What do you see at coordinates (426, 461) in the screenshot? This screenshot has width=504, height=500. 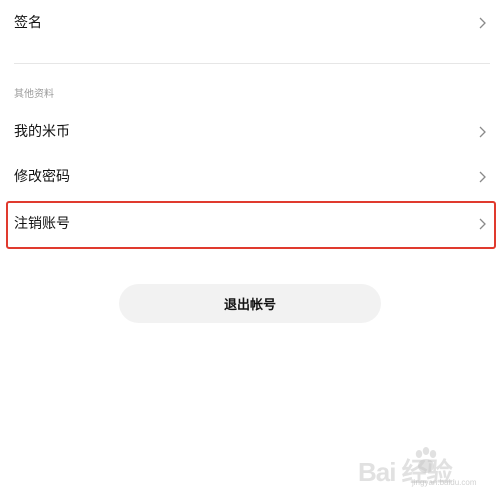 I see `paw-icon` at bounding box center [426, 461].